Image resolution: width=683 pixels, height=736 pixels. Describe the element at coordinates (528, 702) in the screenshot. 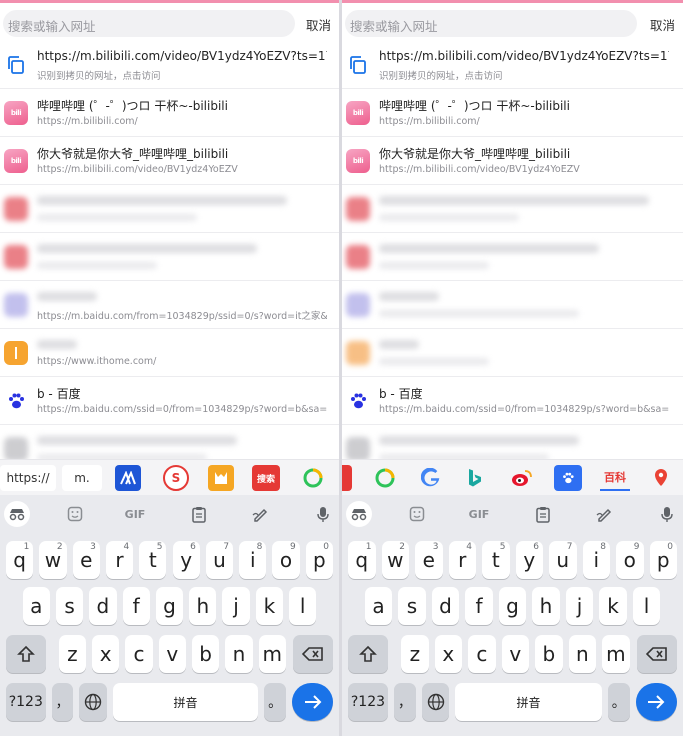

I see `space-key: 拼音` at that location.